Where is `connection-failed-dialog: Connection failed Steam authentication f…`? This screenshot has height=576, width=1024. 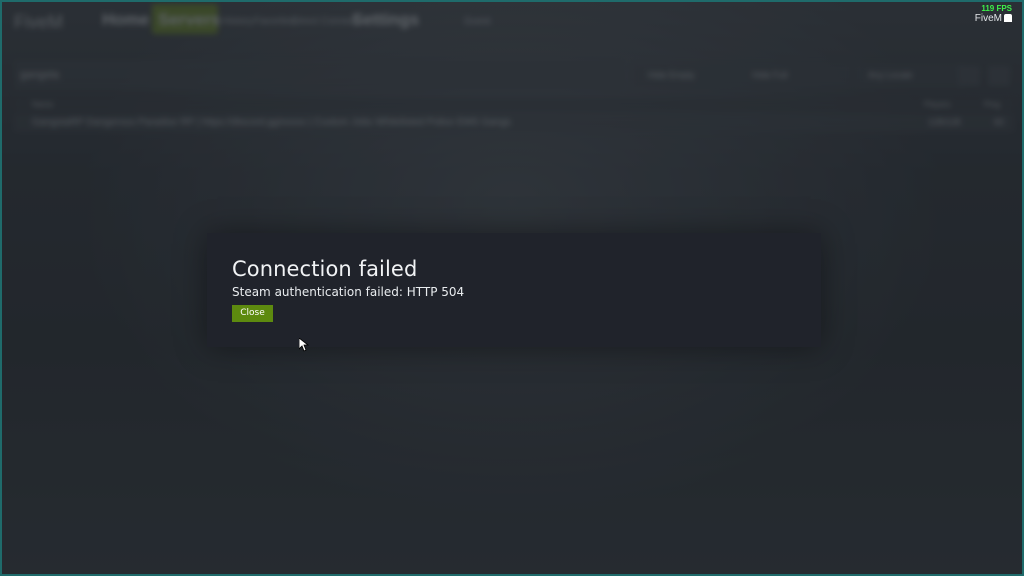 connection-failed-dialog: Connection failed Steam authentication f… is located at coordinates (514, 290).